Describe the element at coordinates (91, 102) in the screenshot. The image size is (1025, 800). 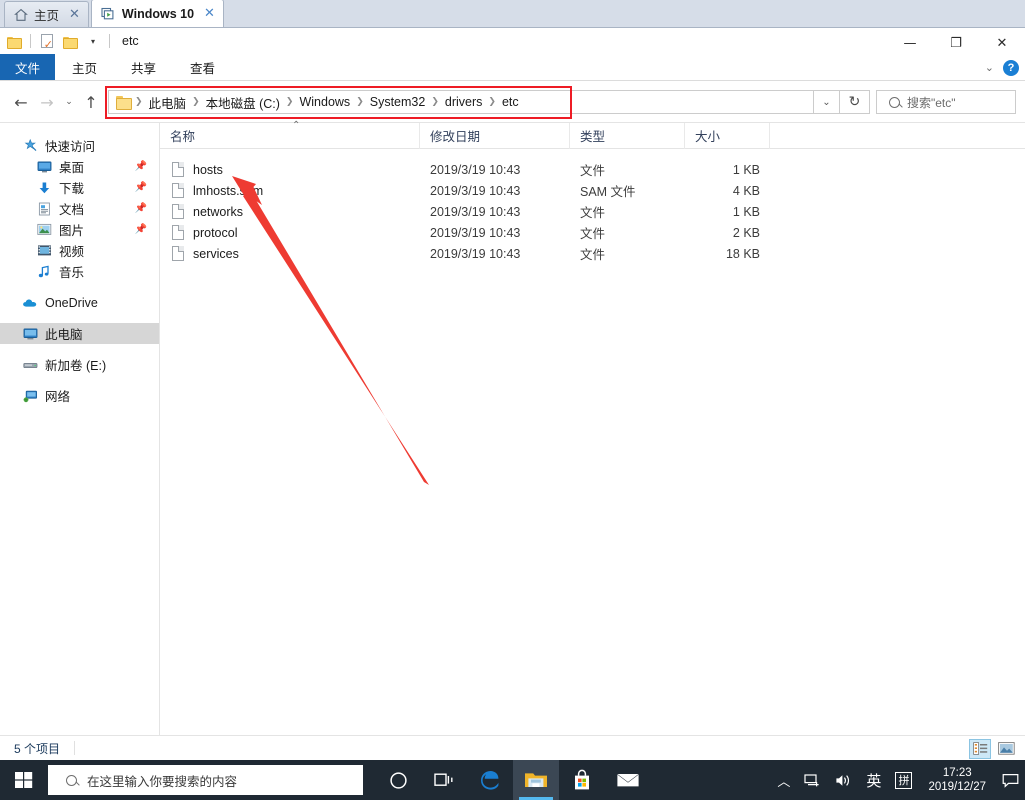
I see `up-button: ↑` at that location.